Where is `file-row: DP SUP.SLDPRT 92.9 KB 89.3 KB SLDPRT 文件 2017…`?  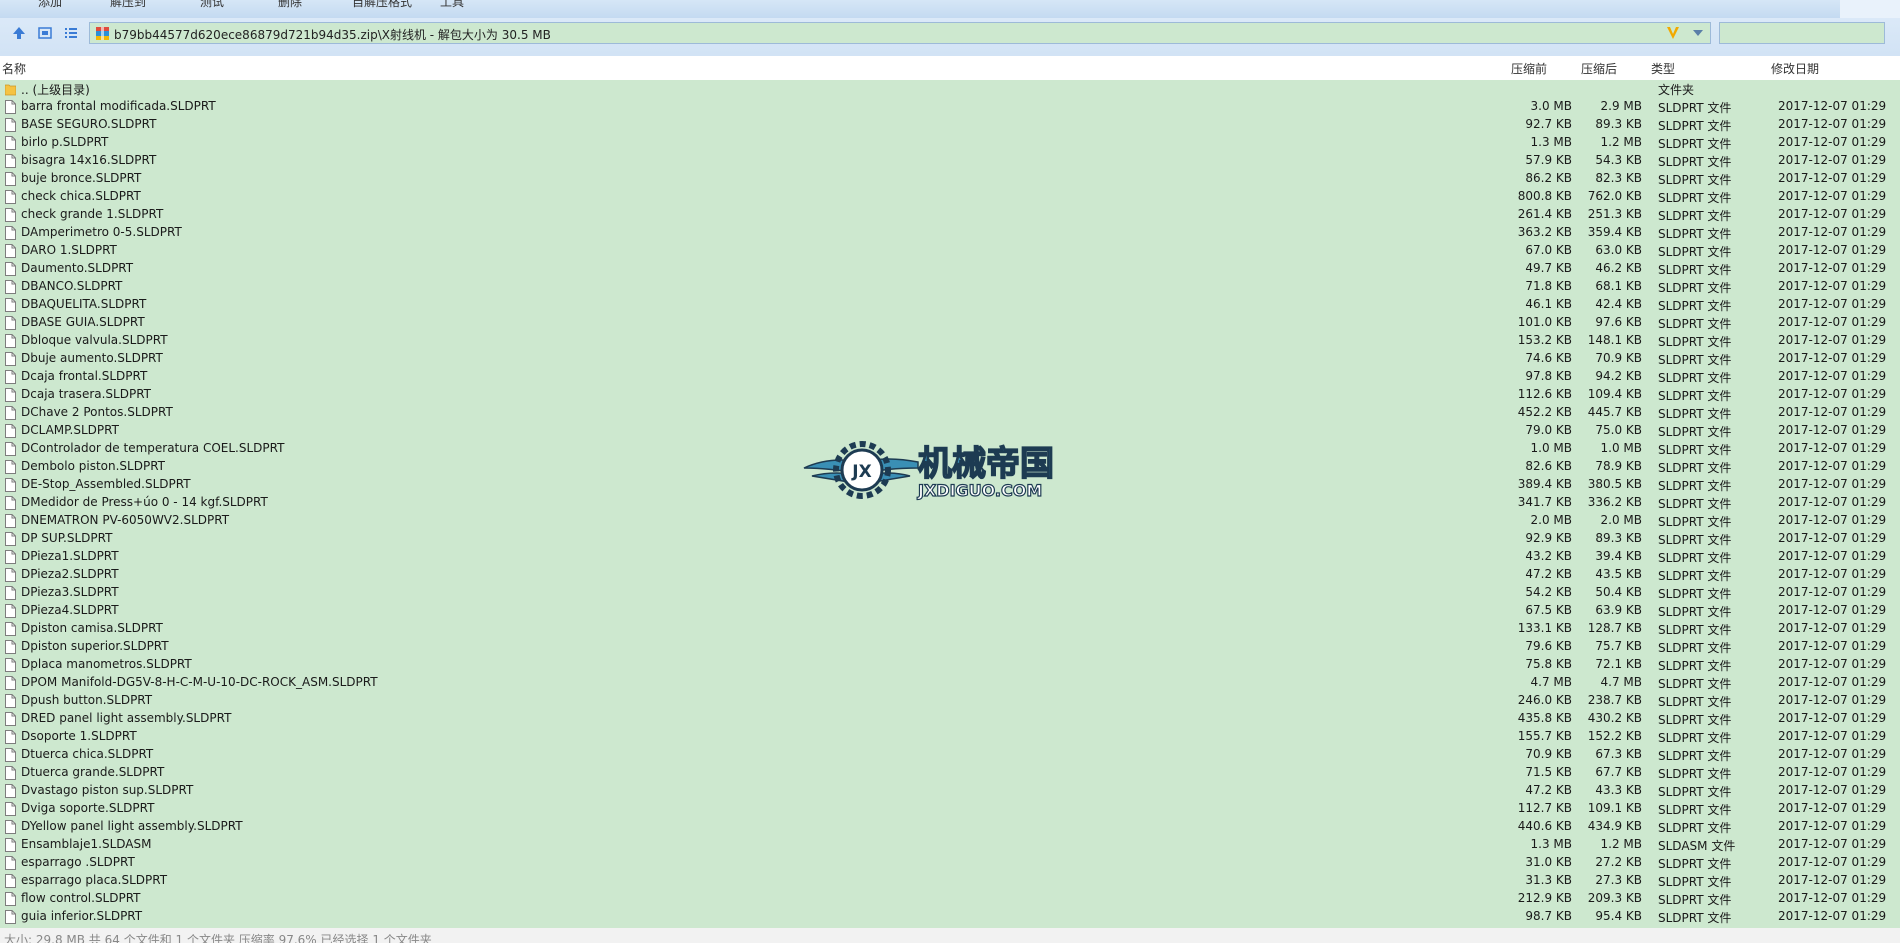
file-row: DP SUP.SLDPRT 92.9 KB 89.3 KB SLDPRT 文件 2017… is located at coordinates (950, 539).